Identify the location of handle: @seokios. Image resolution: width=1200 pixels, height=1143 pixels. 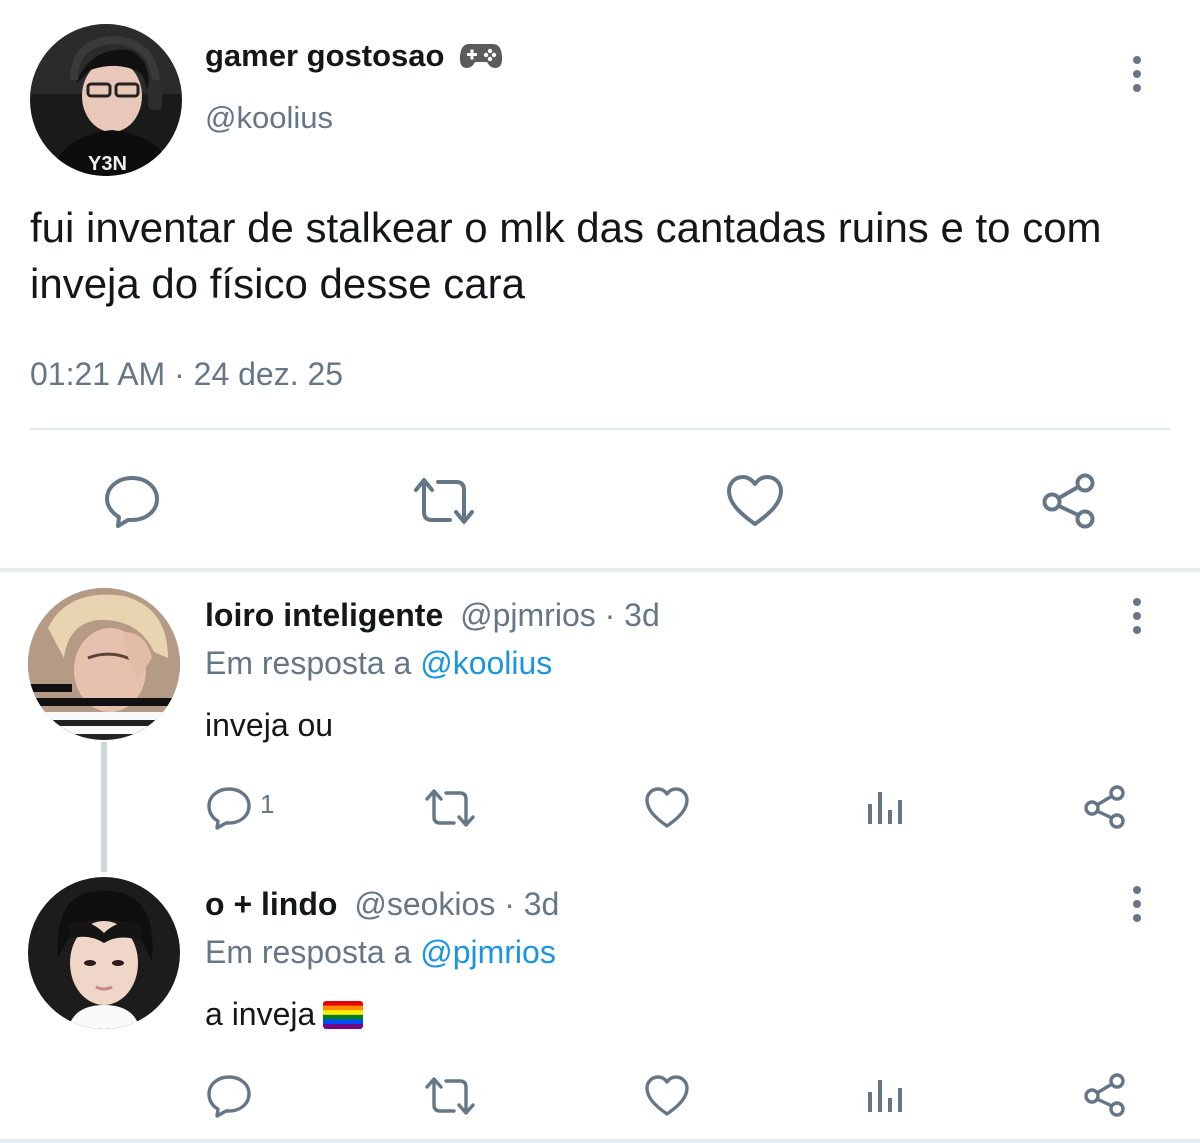
(424, 904).